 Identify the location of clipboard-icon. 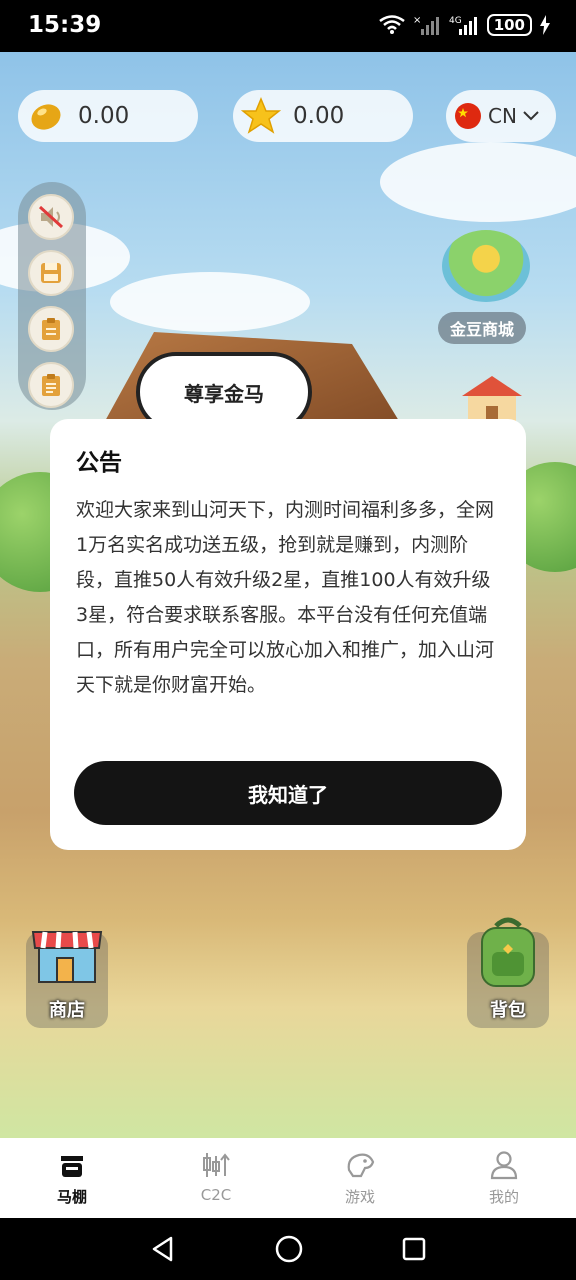
(51, 385).